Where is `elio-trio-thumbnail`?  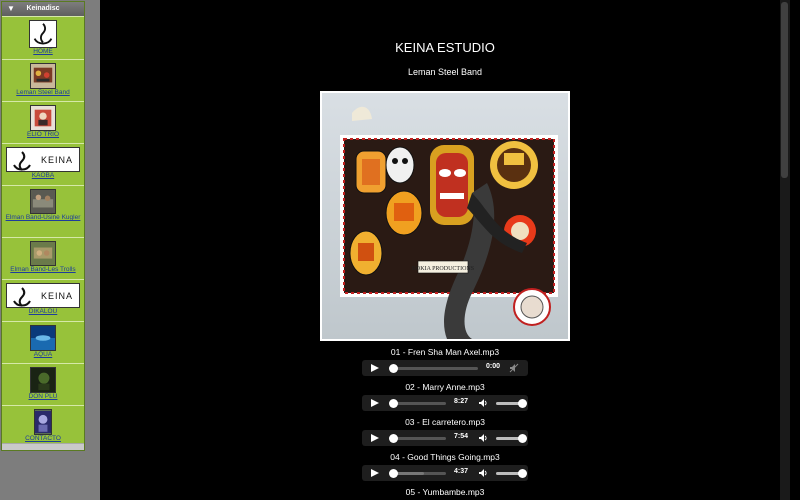
elio-trio-thumbnail is located at coordinates (43, 118).